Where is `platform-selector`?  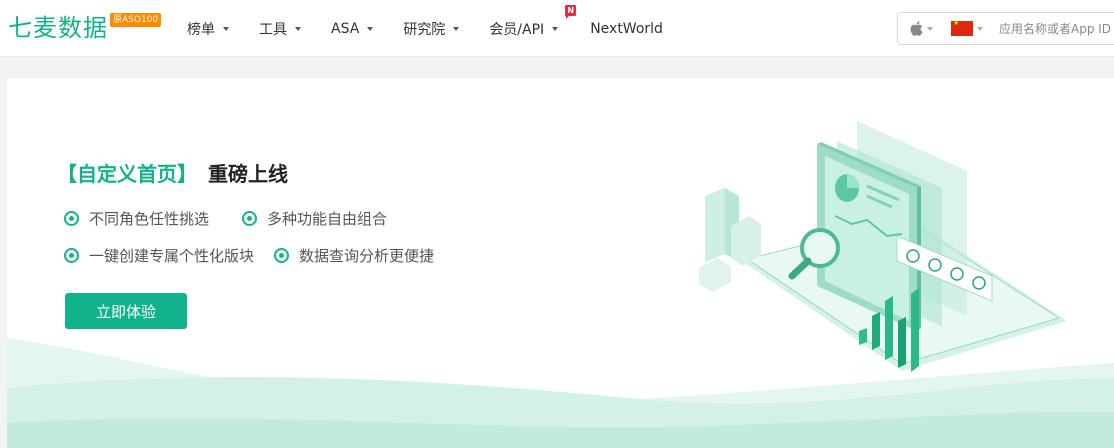
platform-selector is located at coordinates (919, 28).